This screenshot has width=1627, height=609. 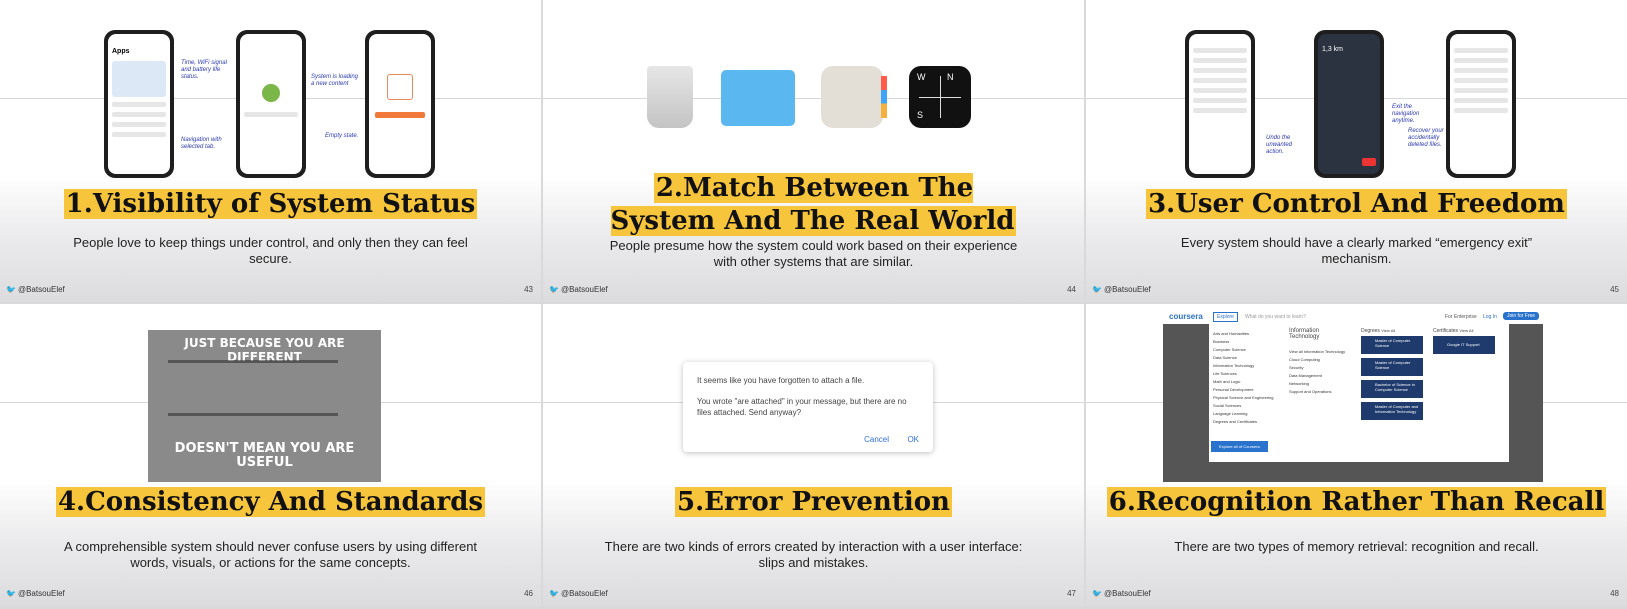 What do you see at coordinates (1247, 342) in the screenshot?
I see `category-item: Business` at bounding box center [1247, 342].